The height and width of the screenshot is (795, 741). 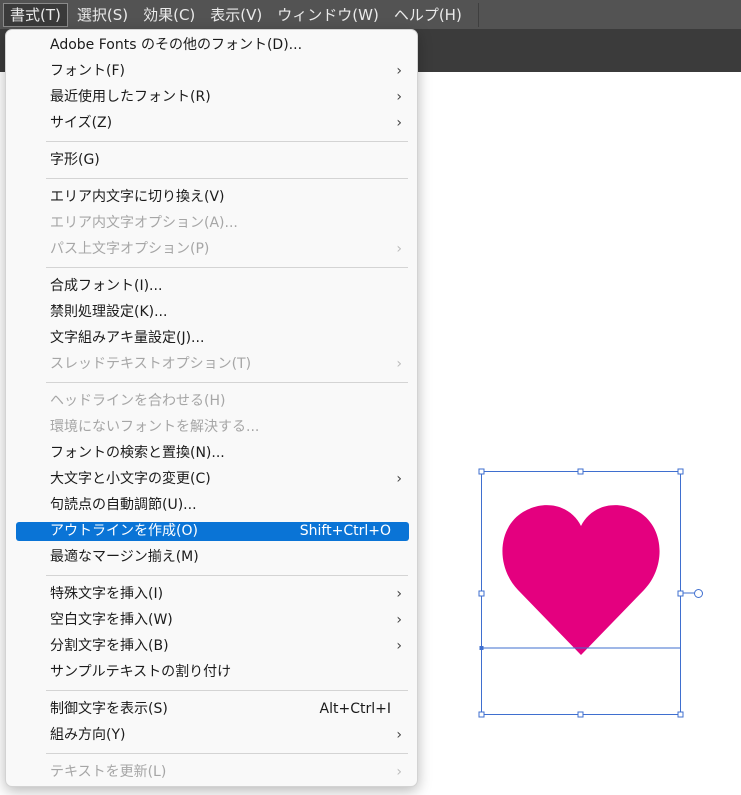 I want to click on menu-item-type-on-path-options: パス上文字オプション(P) ›, so click(x=212, y=249).